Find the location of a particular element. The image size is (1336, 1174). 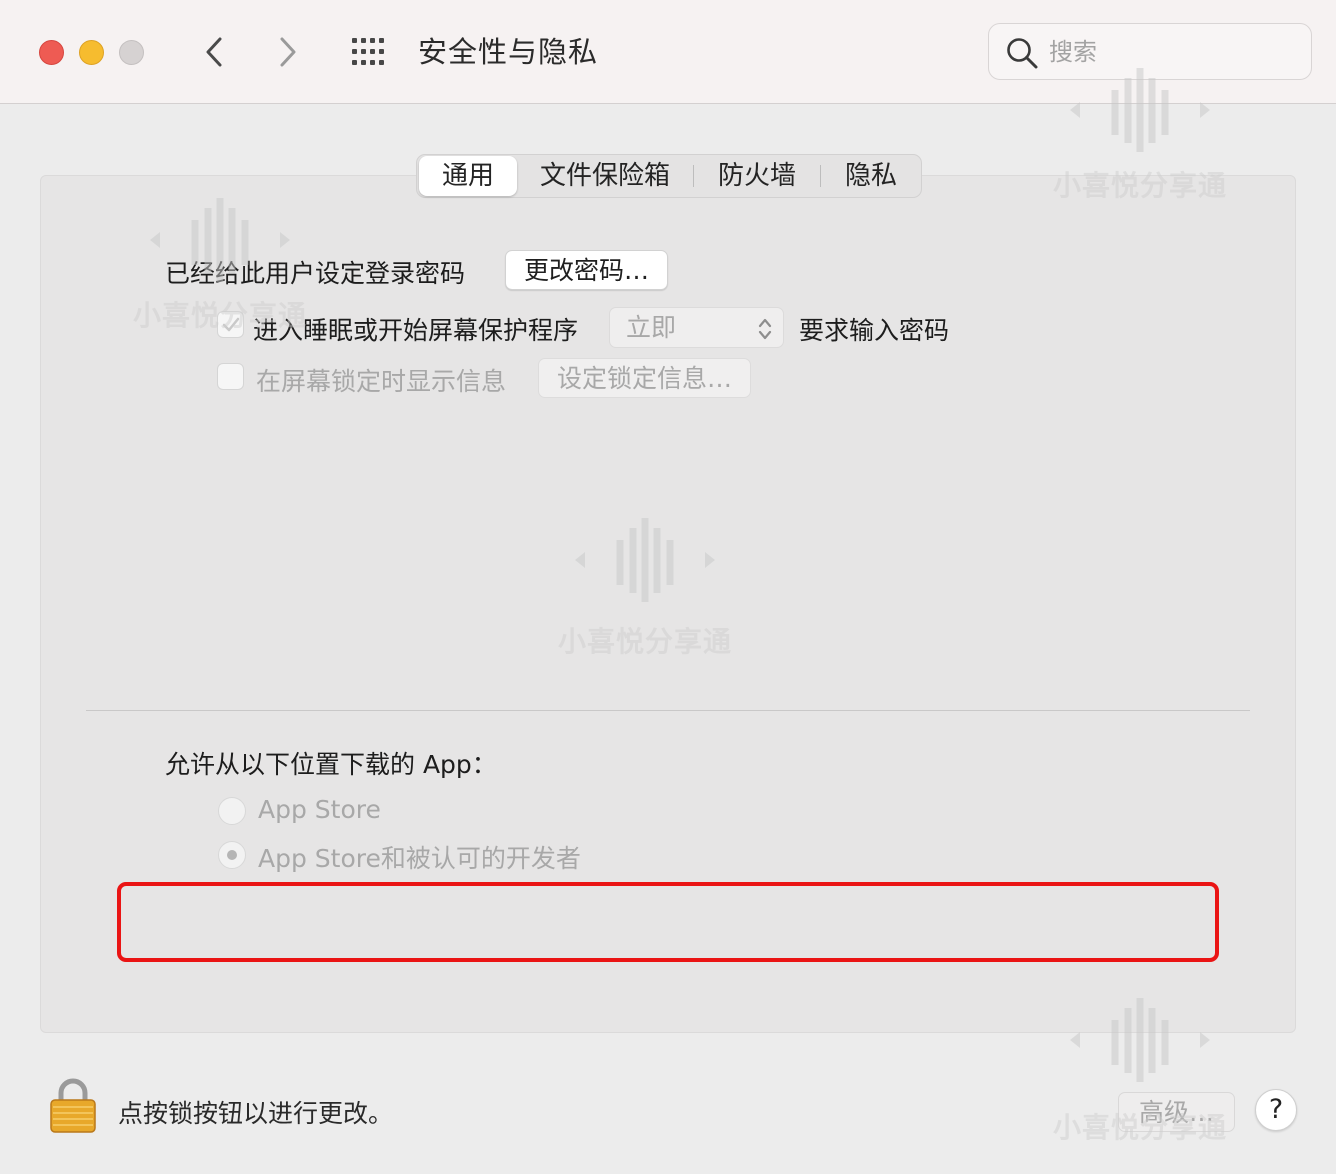

grid-icon is located at coordinates (370, 52).